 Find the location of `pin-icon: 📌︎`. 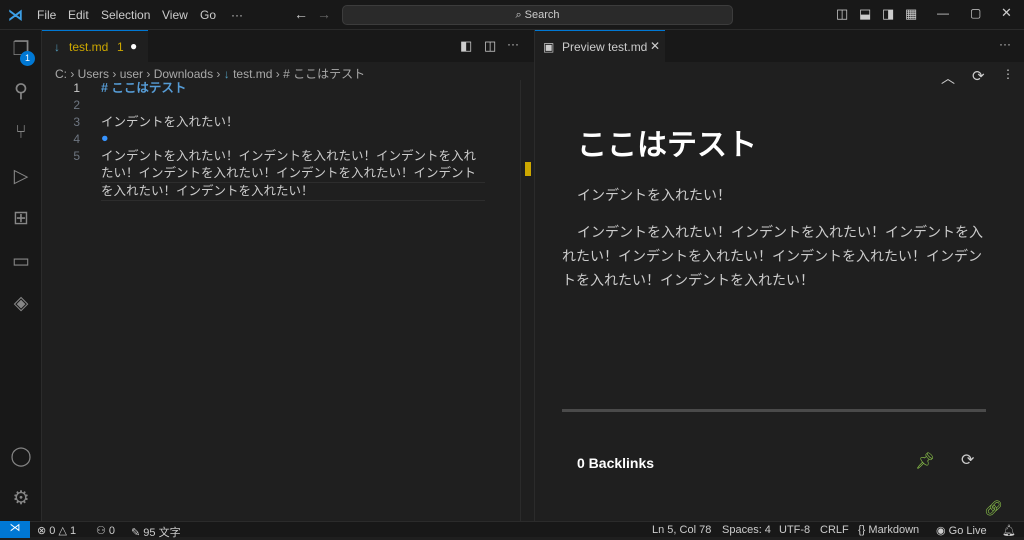

pin-icon: 📌︎ is located at coordinates (925, 461).